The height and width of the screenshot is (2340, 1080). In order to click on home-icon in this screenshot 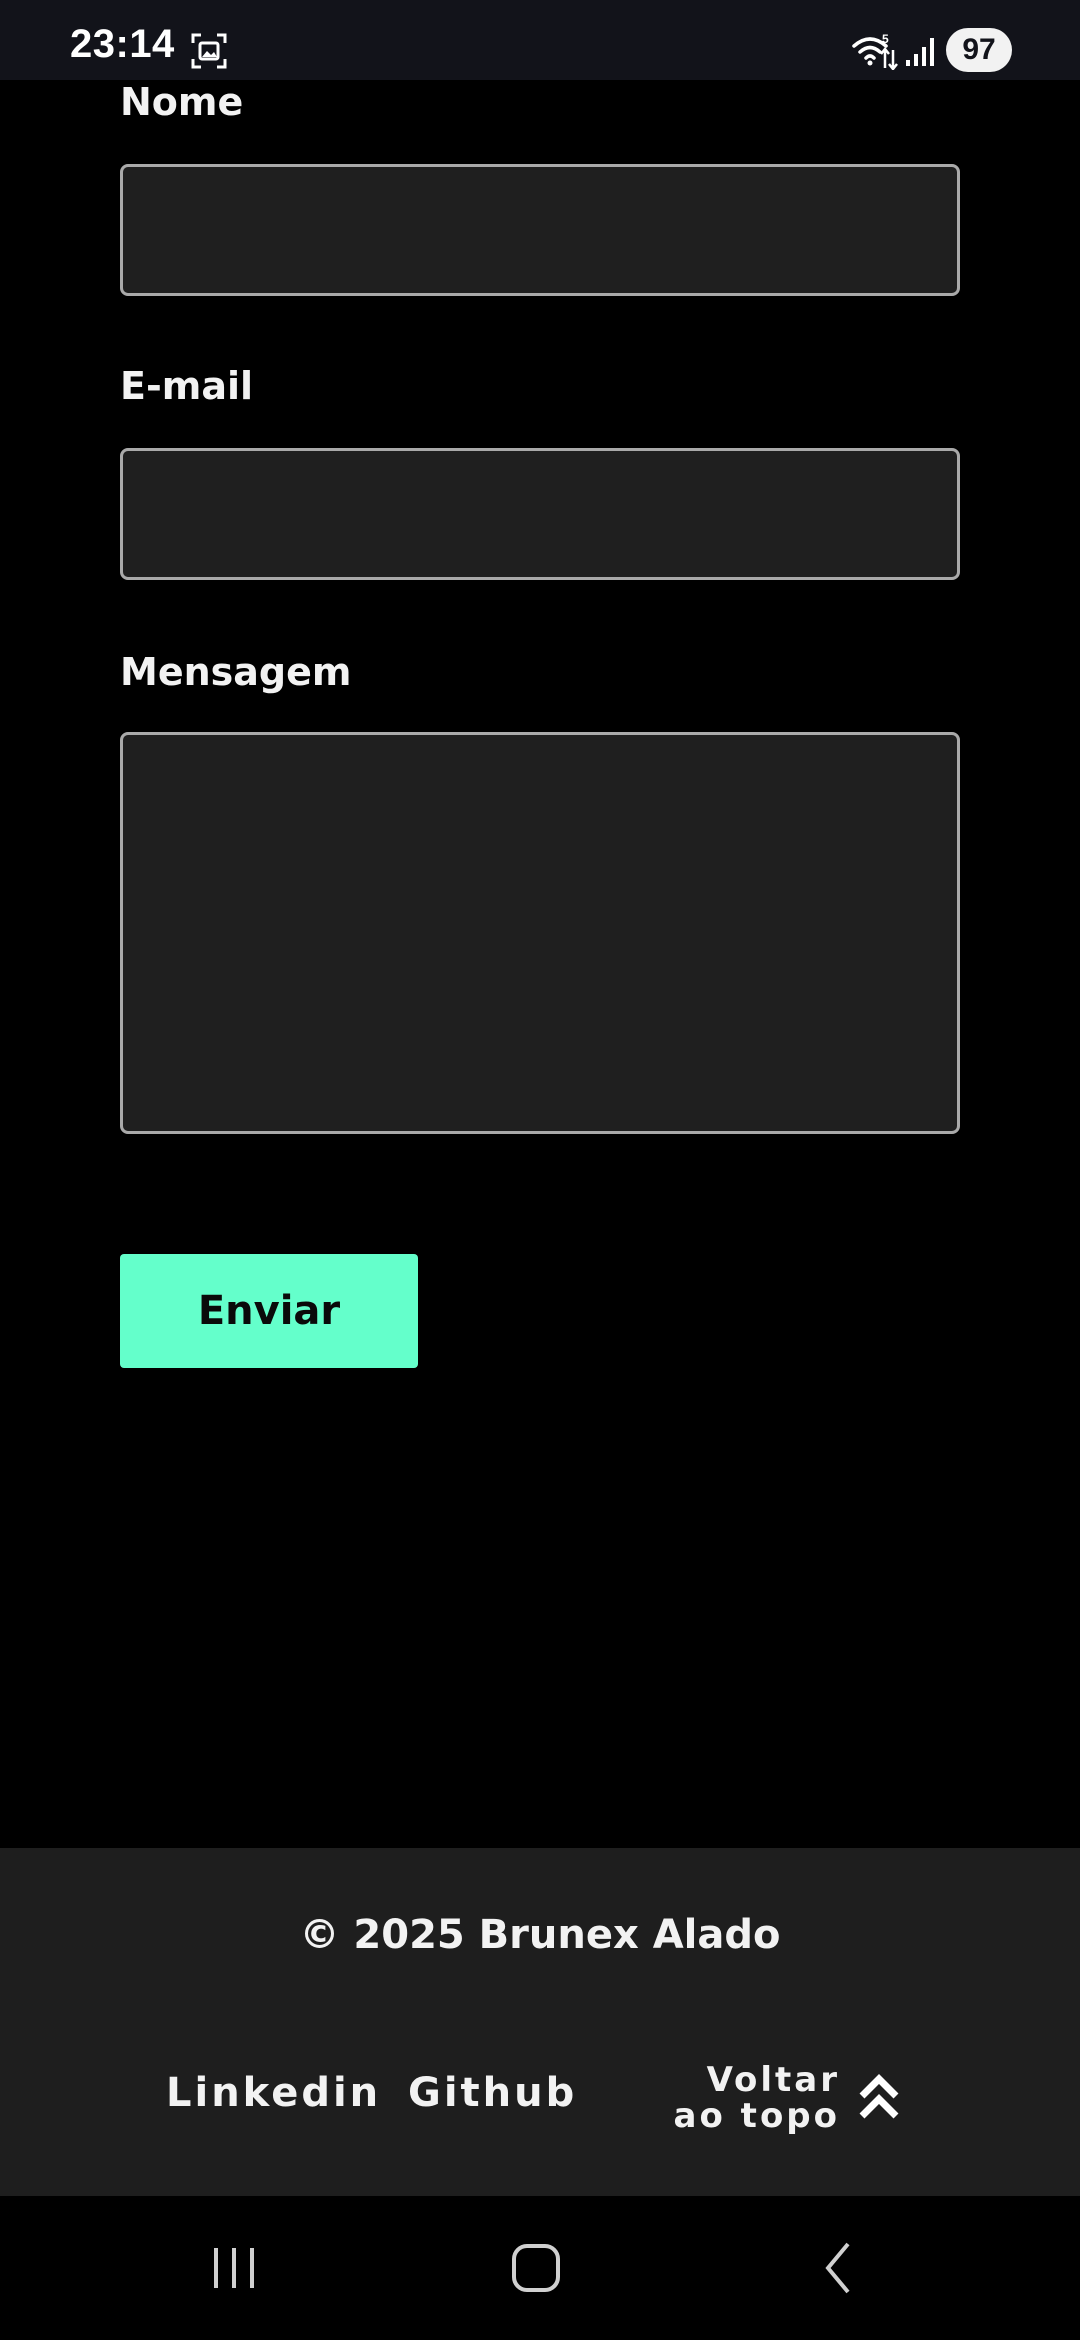, I will do `click(536, 2268)`.